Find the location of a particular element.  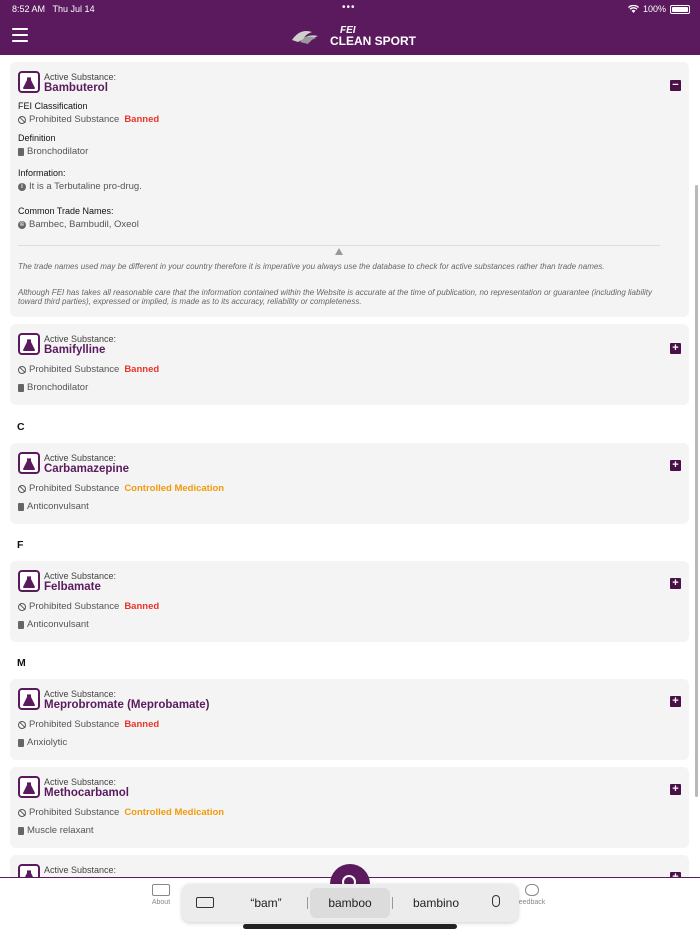

horse-logo-icon is located at coordinates (305, 37).